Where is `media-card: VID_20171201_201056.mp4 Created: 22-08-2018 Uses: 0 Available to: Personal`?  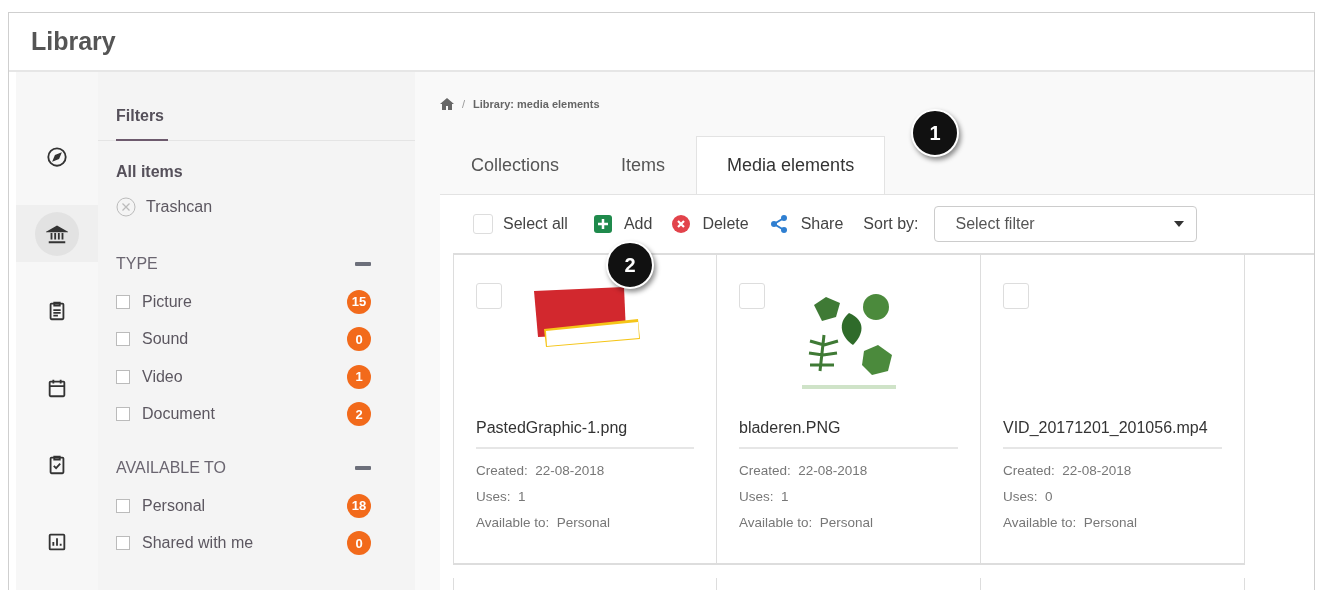 media-card: VID_20171201_201056.mp4 Created: 22-08-2018 Uses: 0 Available to: Personal is located at coordinates (1113, 410).